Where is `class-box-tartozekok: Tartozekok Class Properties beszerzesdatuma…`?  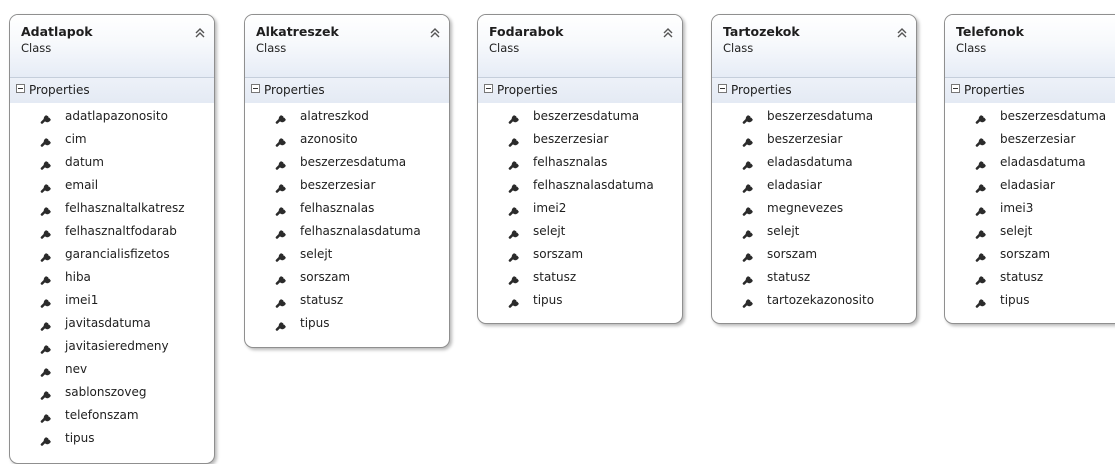 class-box-tartozekok: Tartozekok Class Properties beszerzesdatuma… is located at coordinates (814, 169).